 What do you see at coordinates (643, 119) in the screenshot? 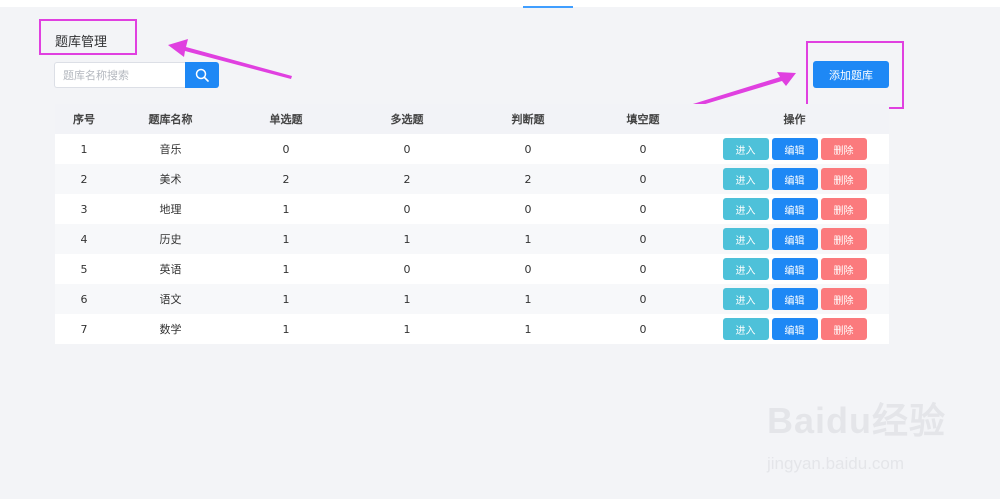
I see `column-header-fill-blank: 填空题` at bounding box center [643, 119].